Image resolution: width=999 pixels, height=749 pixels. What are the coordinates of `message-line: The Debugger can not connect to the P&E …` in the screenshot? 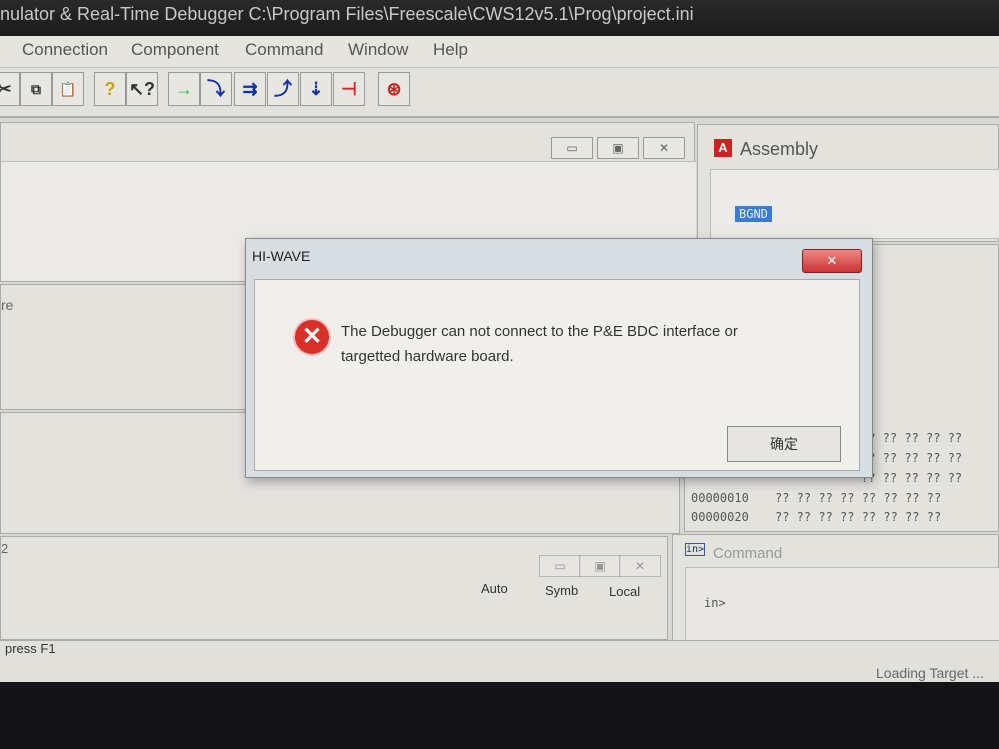 It's located at (539, 331).